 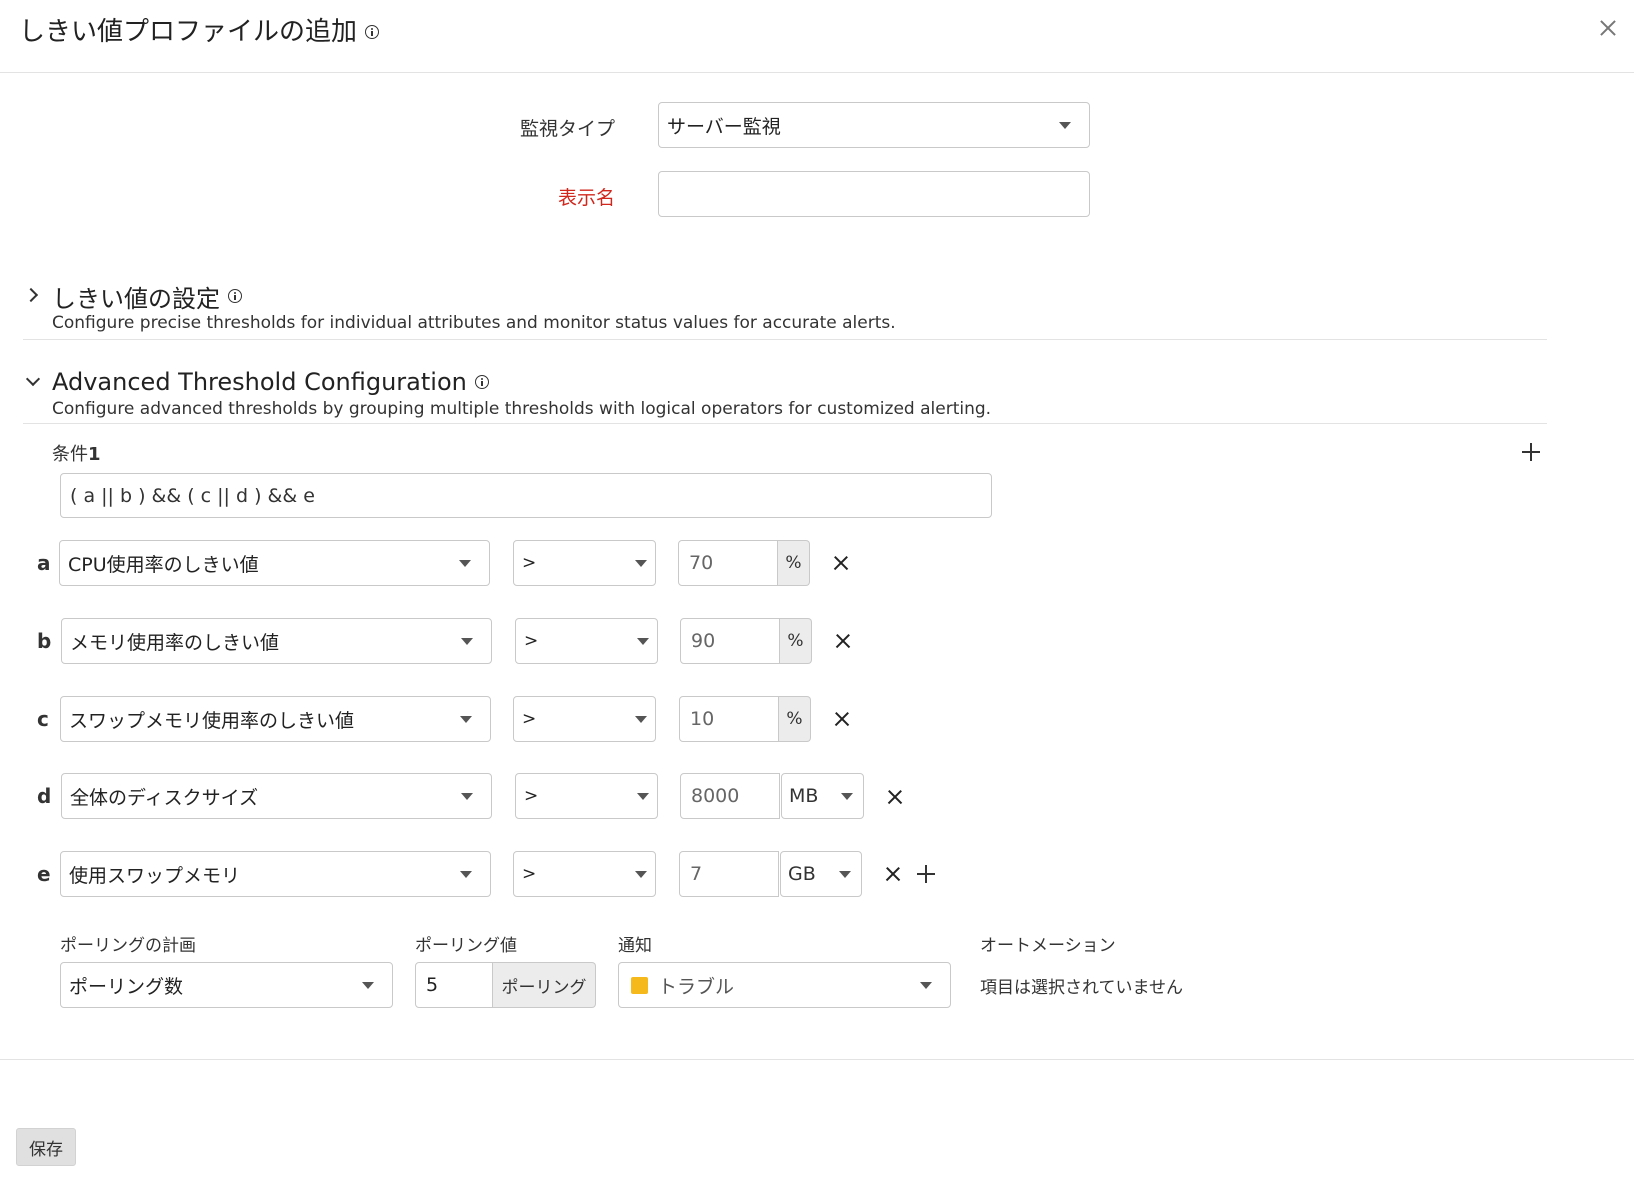 What do you see at coordinates (874, 125) in the screenshot?
I see `monitor-type-select: サーバー監視` at bounding box center [874, 125].